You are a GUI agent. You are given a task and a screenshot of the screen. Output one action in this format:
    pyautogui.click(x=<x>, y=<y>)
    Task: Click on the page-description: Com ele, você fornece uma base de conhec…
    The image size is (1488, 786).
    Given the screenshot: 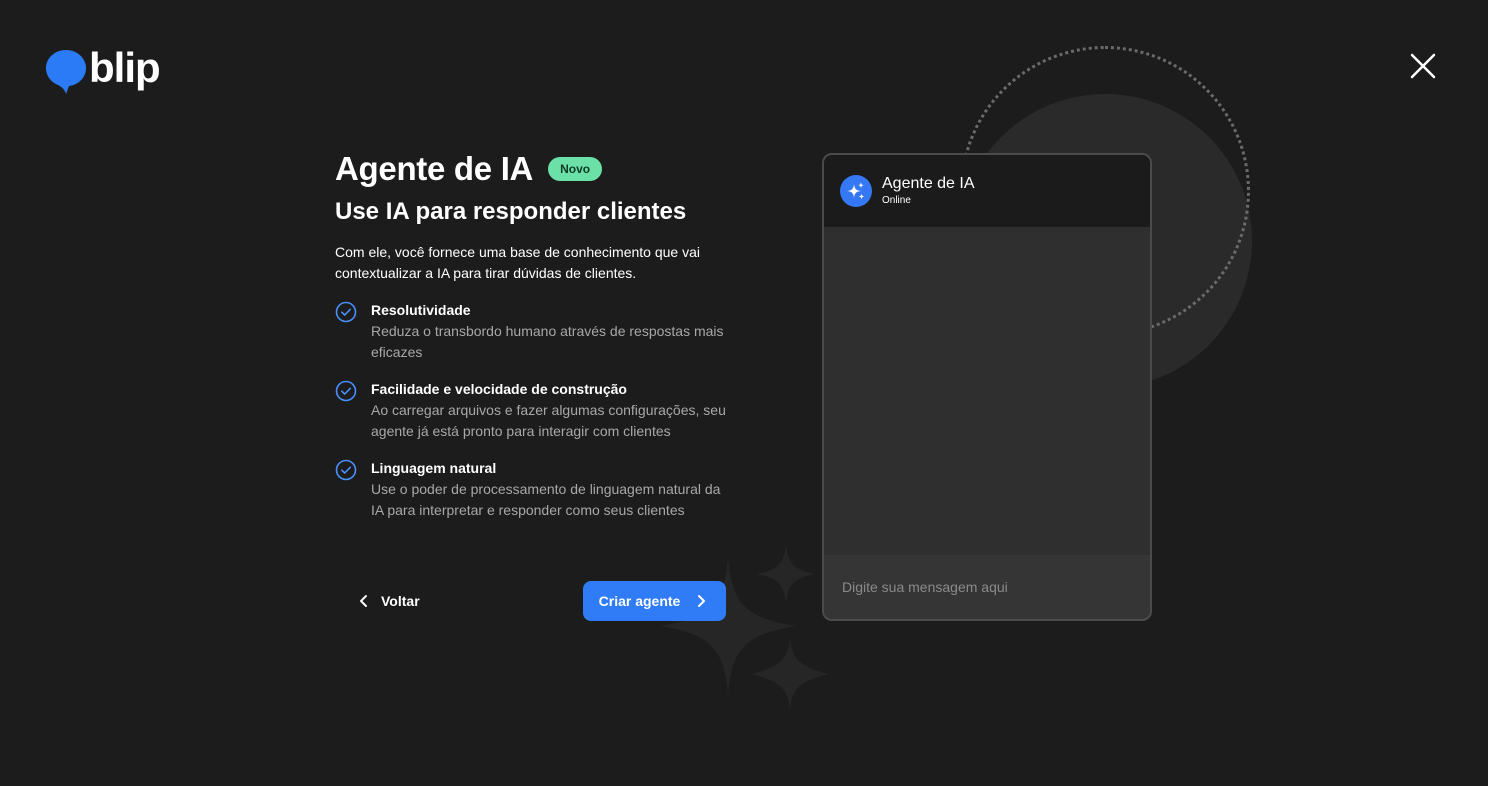 What is the action you would take?
    pyautogui.click(x=517, y=262)
    